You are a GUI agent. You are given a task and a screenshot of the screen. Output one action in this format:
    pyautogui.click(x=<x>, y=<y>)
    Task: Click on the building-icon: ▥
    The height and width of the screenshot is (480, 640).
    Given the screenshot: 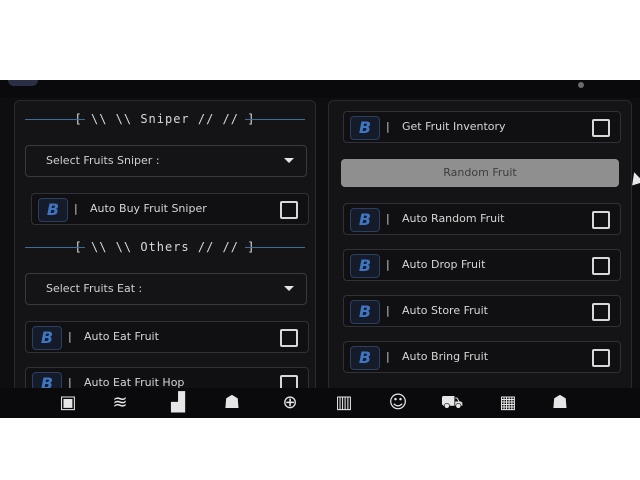 What is the action you would take?
    pyautogui.click(x=344, y=403)
    